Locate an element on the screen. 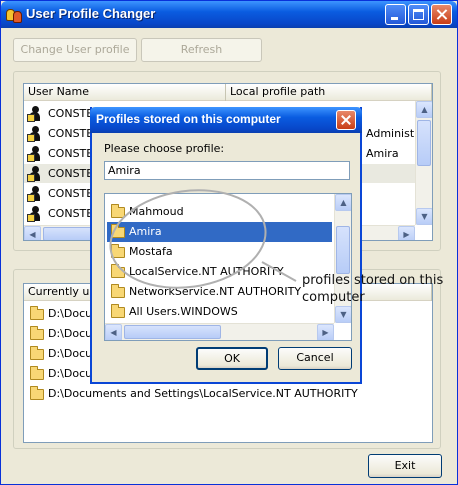  users-list-header: User Name Local profile path is located at coordinates (228, 92).